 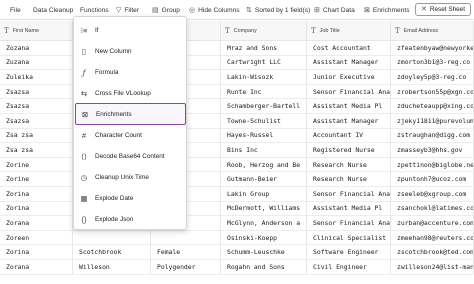 I want to click on cell-company: Runte Inc, so click(x=264, y=91).